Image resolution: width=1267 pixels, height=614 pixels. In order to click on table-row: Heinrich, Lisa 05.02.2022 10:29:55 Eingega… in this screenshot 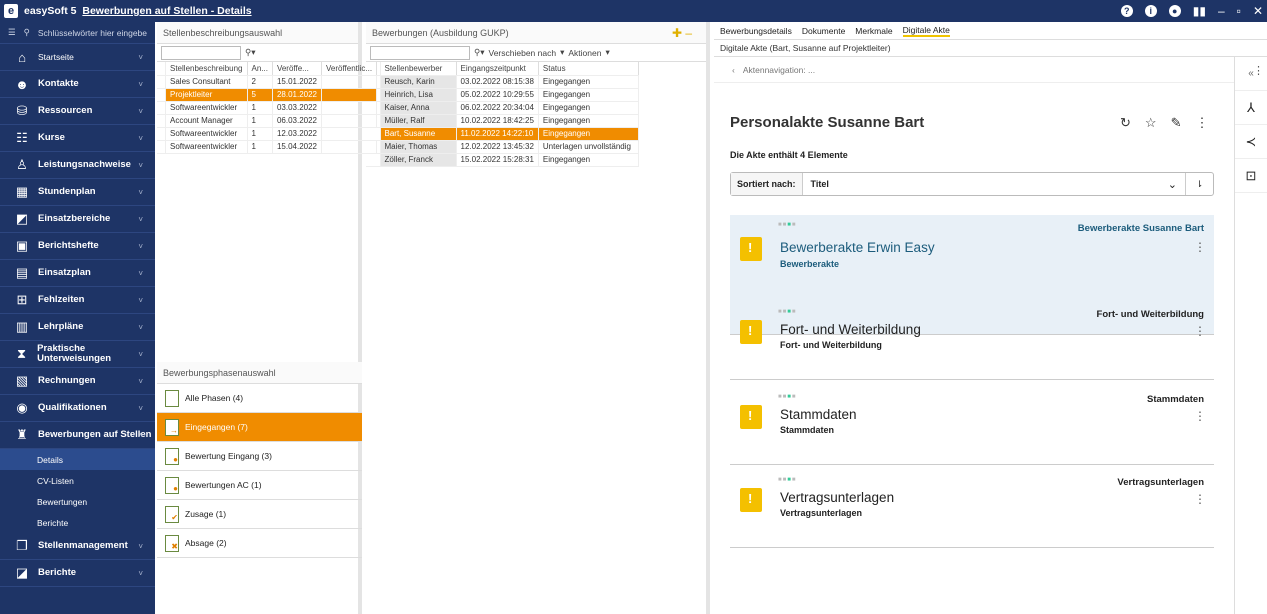, I will do `click(502, 95)`.